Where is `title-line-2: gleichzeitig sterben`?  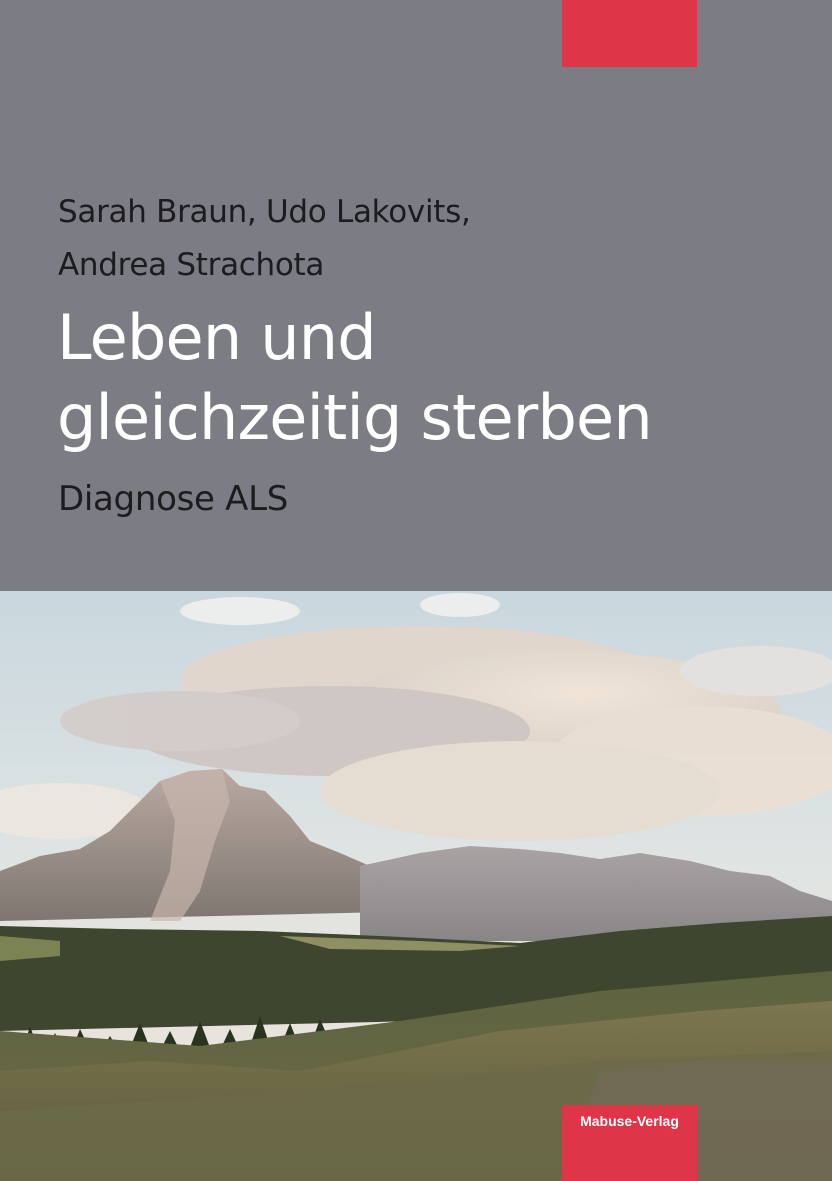 title-line-2: gleichzeitig sterben is located at coordinates (355, 417).